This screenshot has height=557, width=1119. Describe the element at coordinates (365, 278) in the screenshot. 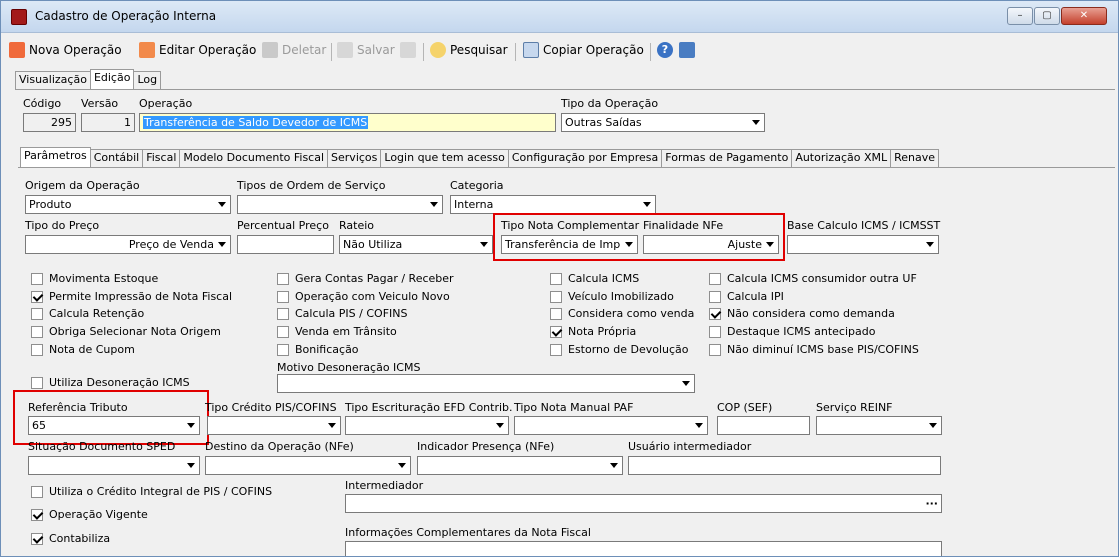

I see `checkbox-gera-contas: Gera Contas Pagar / Receber` at that location.